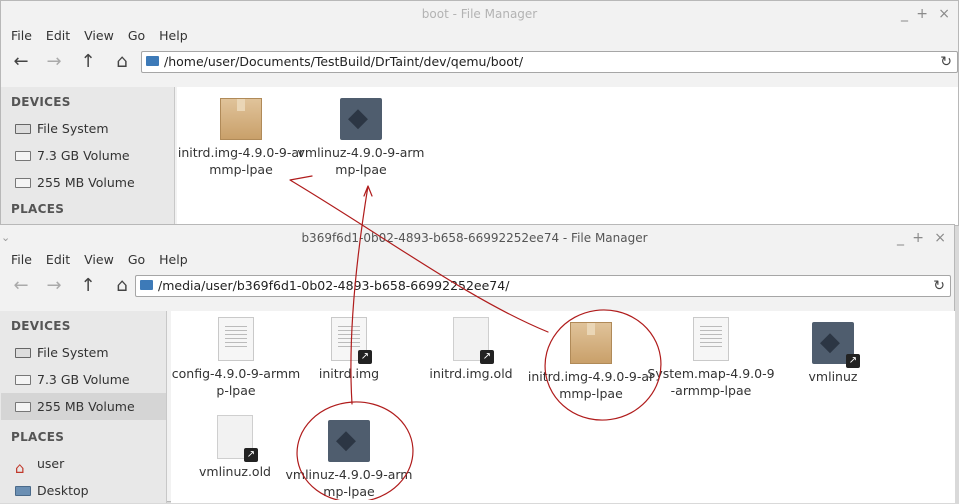 The width and height of the screenshot is (959, 504). Describe the element at coordinates (479, 14) in the screenshot. I see `top-window-titlebar: boot - File Manager _ + ×` at that location.